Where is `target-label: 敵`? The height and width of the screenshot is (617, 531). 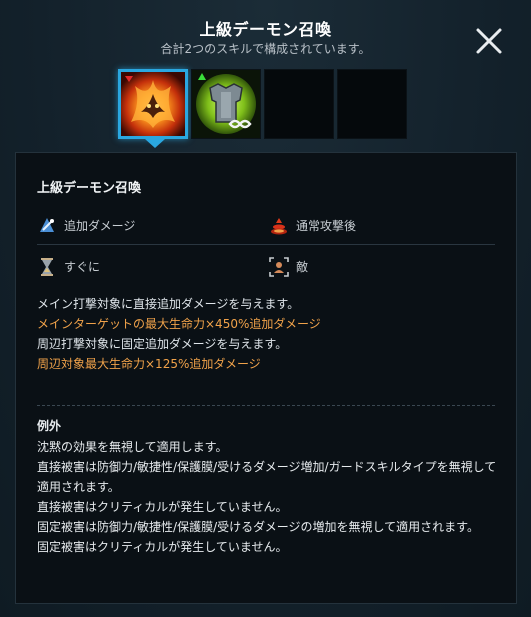
target-label: 敵 is located at coordinates (302, 267).